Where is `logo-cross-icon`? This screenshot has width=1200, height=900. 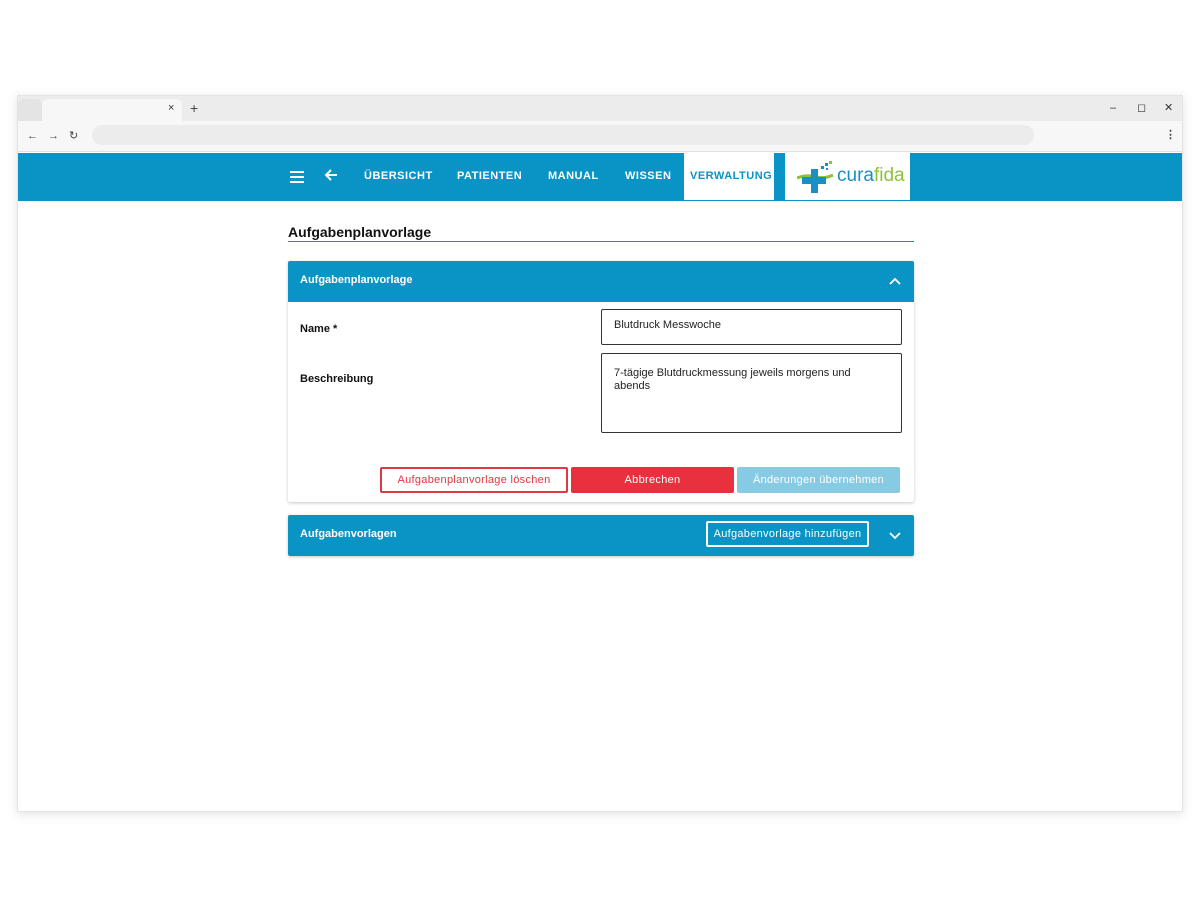
logo-cross-icon is located at coordinates (815, 177).